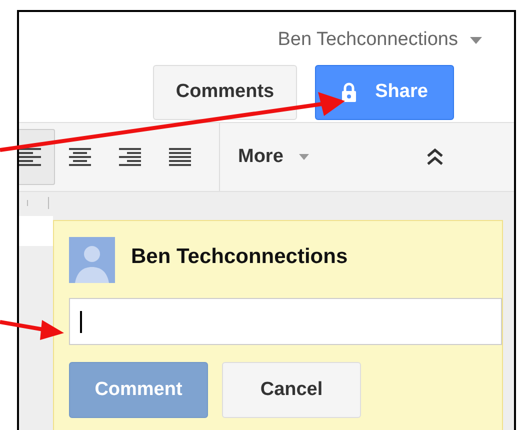  I want to click on account-name: Ben Techconnections, so click(368, 40).